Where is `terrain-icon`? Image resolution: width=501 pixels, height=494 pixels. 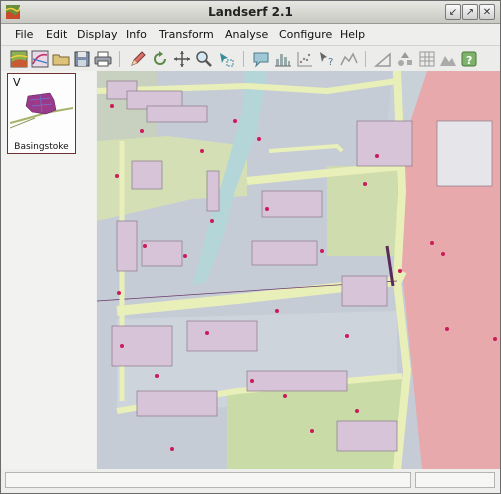
terrain-icon is located at coordinates (448, 59).